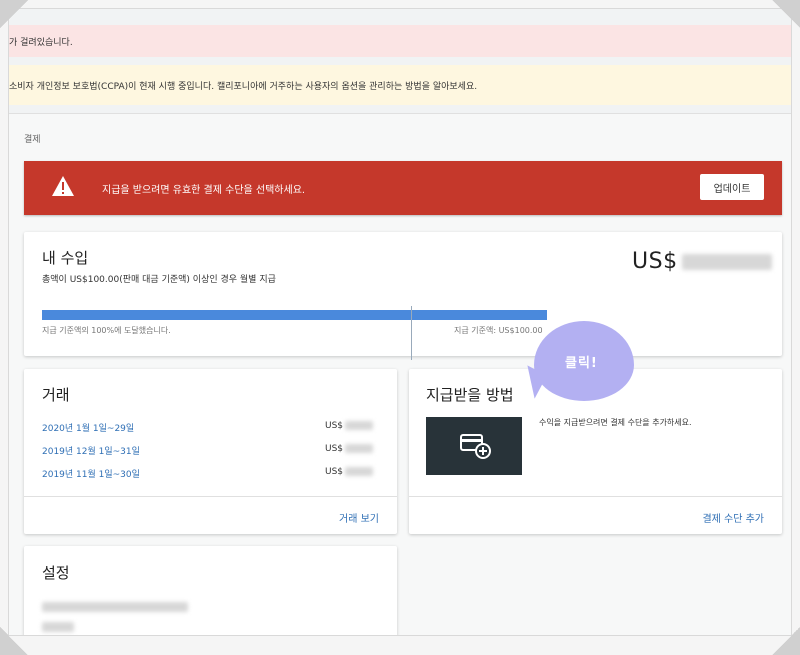 This screenshot has width=800, height=655. I want to click on add-payment-method-tile, so click(474, 446).